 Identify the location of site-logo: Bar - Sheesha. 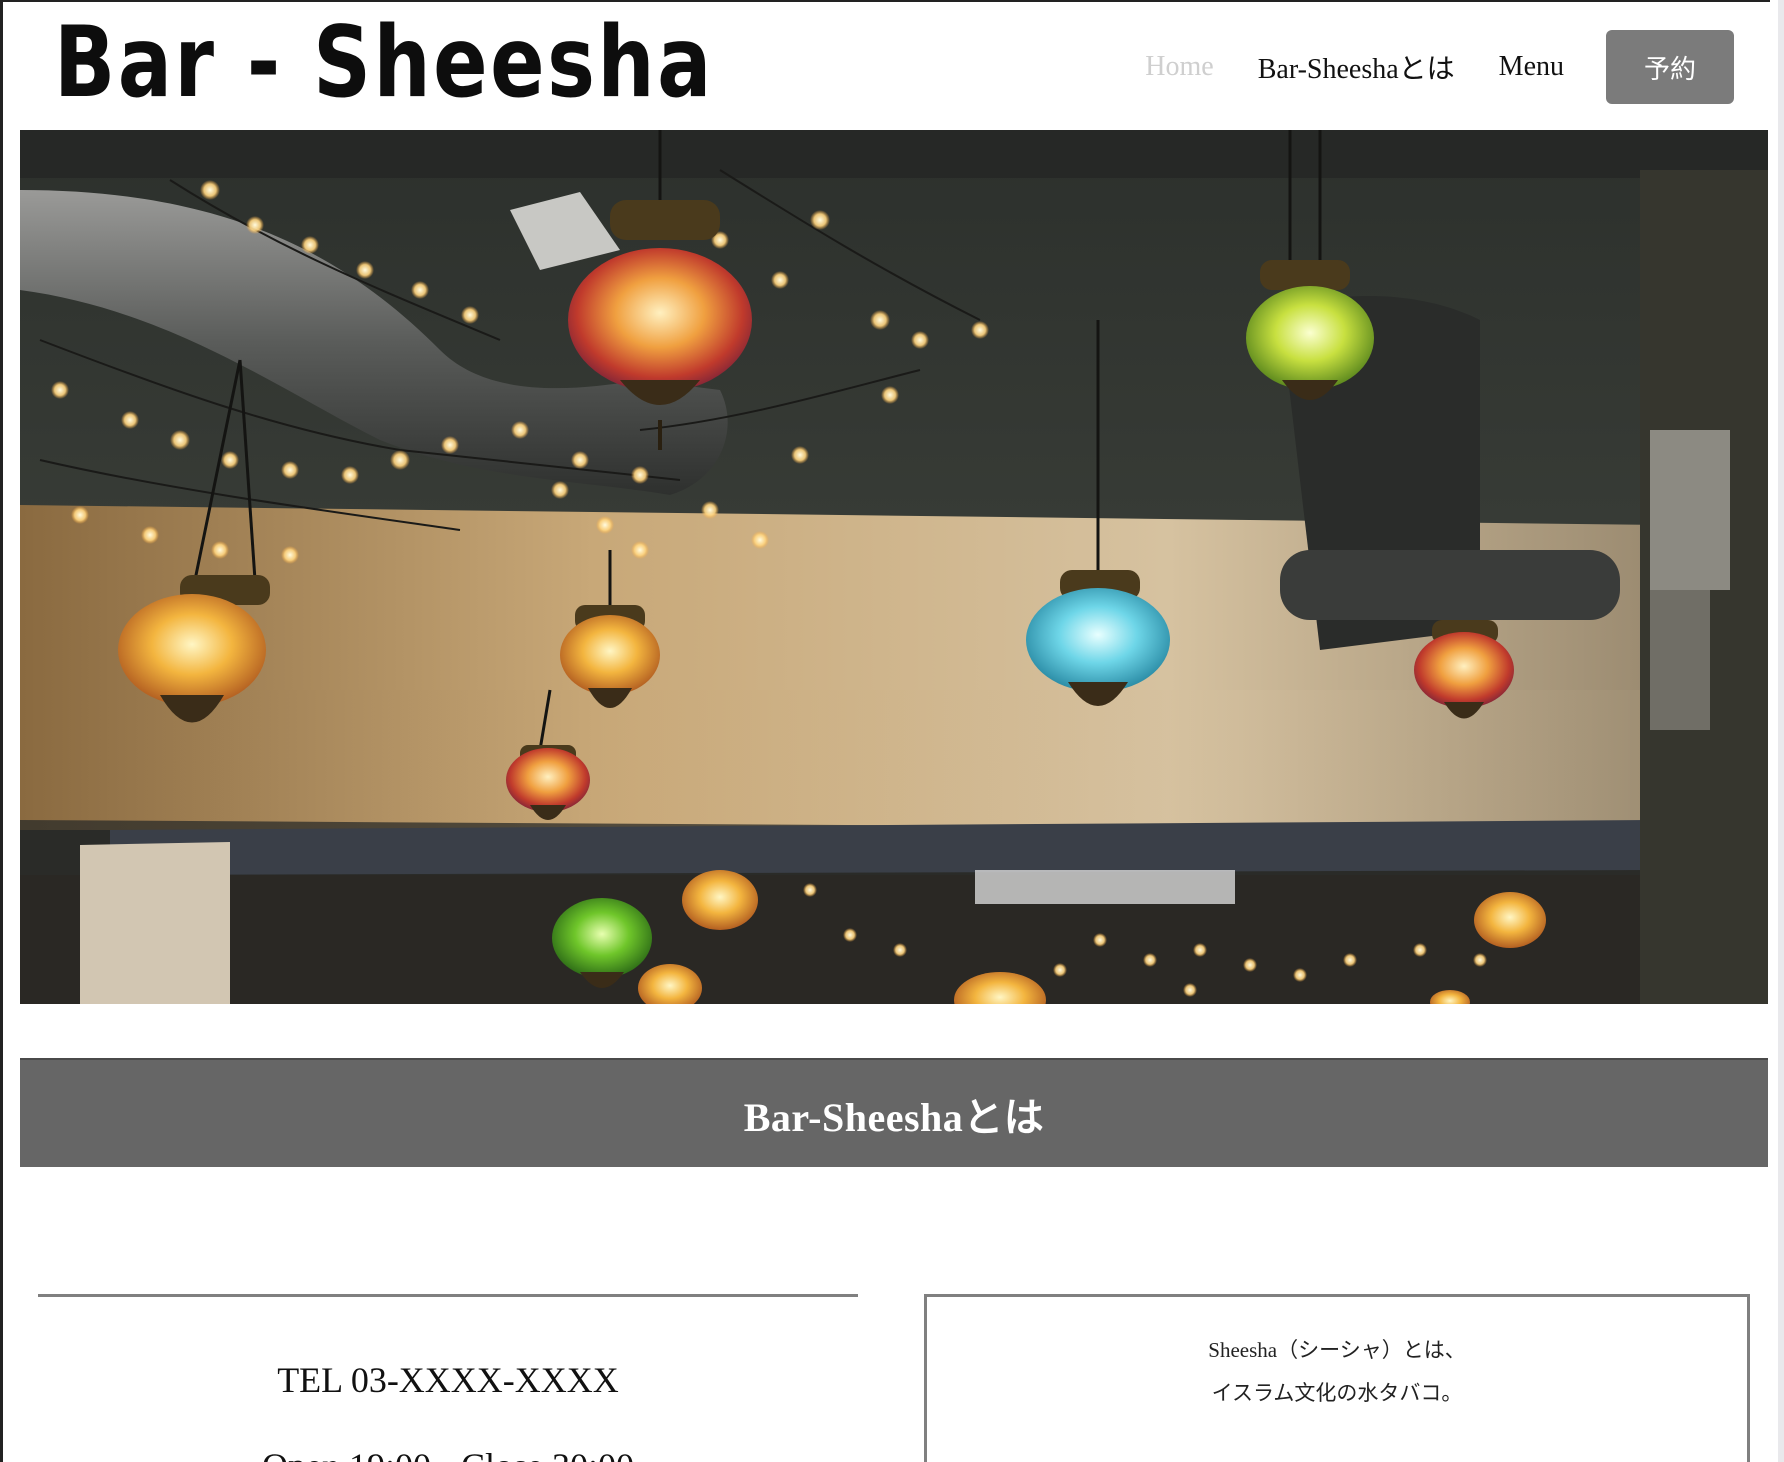
(384, 63).